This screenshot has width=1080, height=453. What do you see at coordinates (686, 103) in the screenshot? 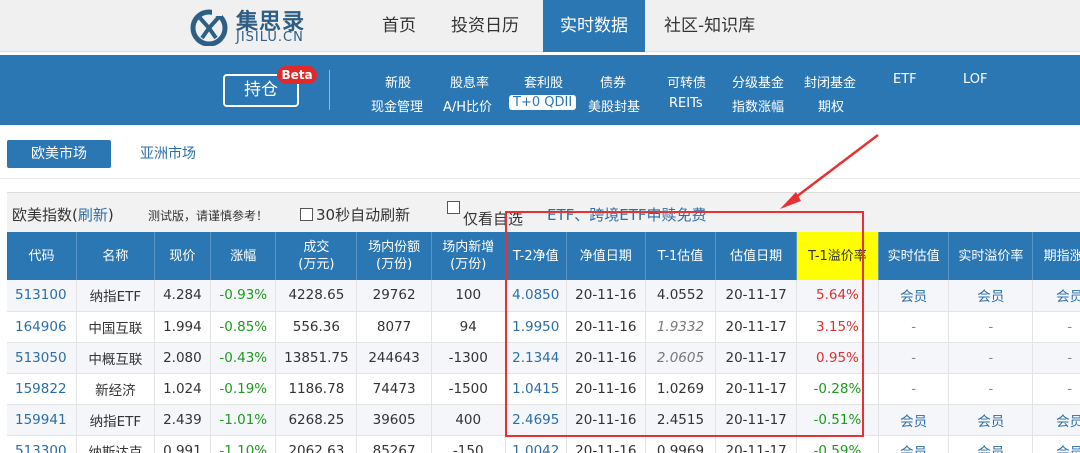
I see `subnav-reits: REITs` at bounding box center [686, 103].